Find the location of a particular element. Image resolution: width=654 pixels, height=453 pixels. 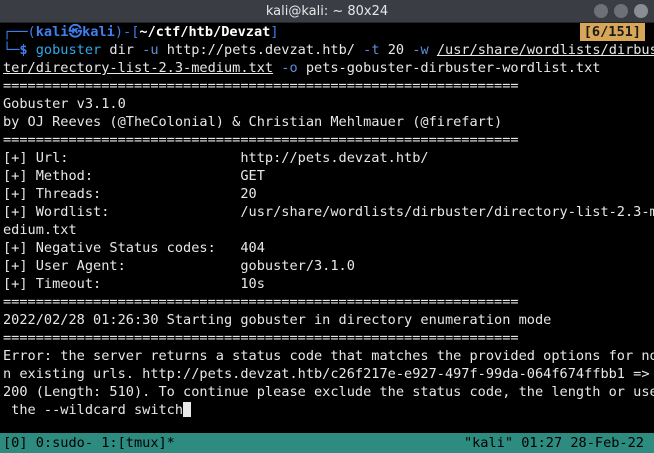

command-wordlist-part1: /usr/share/wordlists/dirbus is located at coordinates (545, 50).